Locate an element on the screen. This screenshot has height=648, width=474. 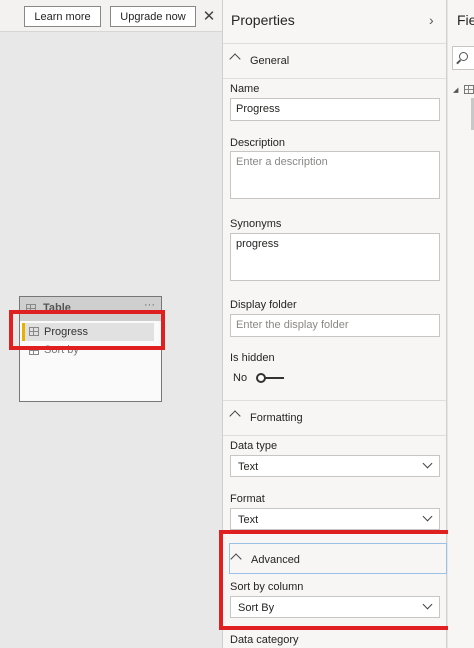
properties-title: Properties is located at coordinates (263, 20).